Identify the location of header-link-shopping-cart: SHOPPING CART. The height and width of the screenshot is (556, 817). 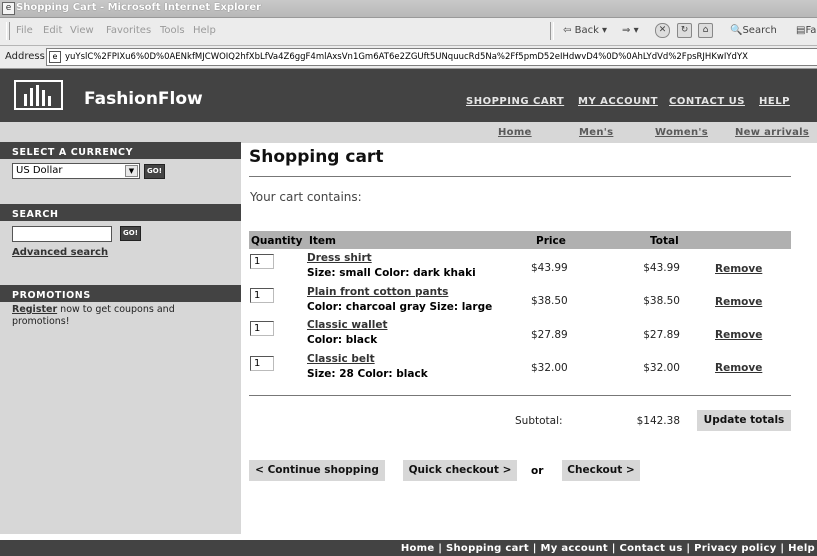
(515, 101).